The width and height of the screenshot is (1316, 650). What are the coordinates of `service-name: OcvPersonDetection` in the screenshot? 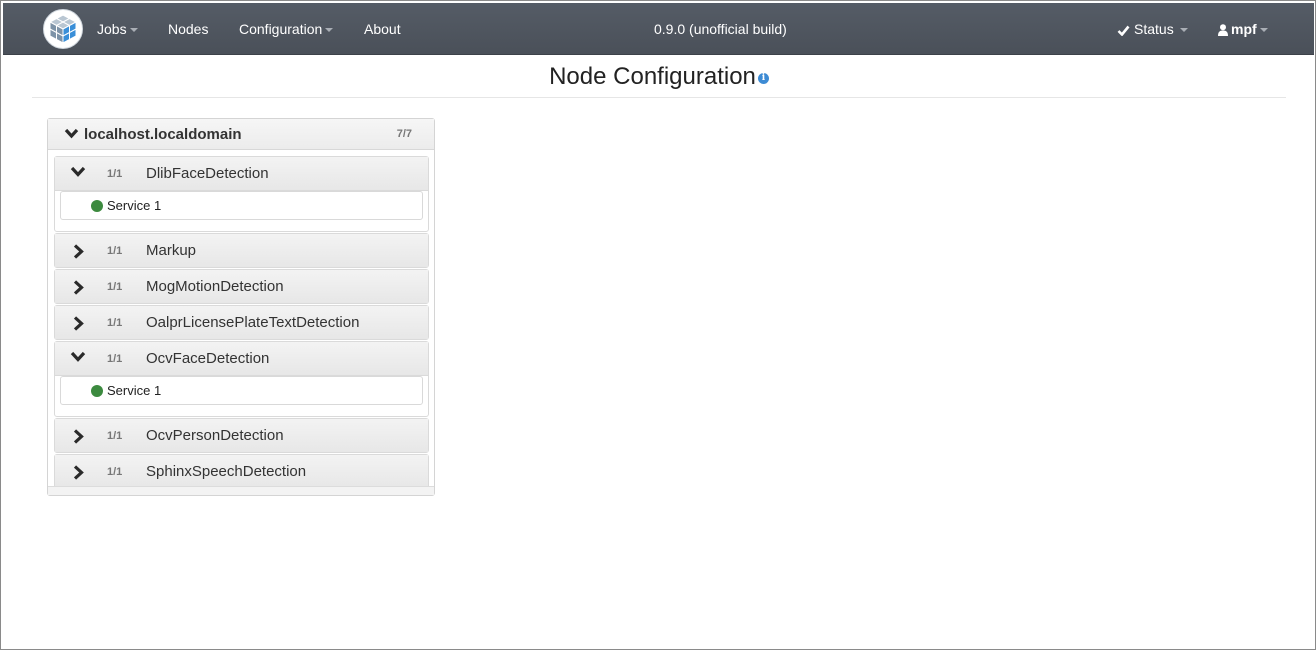 It's located at (215, 435).